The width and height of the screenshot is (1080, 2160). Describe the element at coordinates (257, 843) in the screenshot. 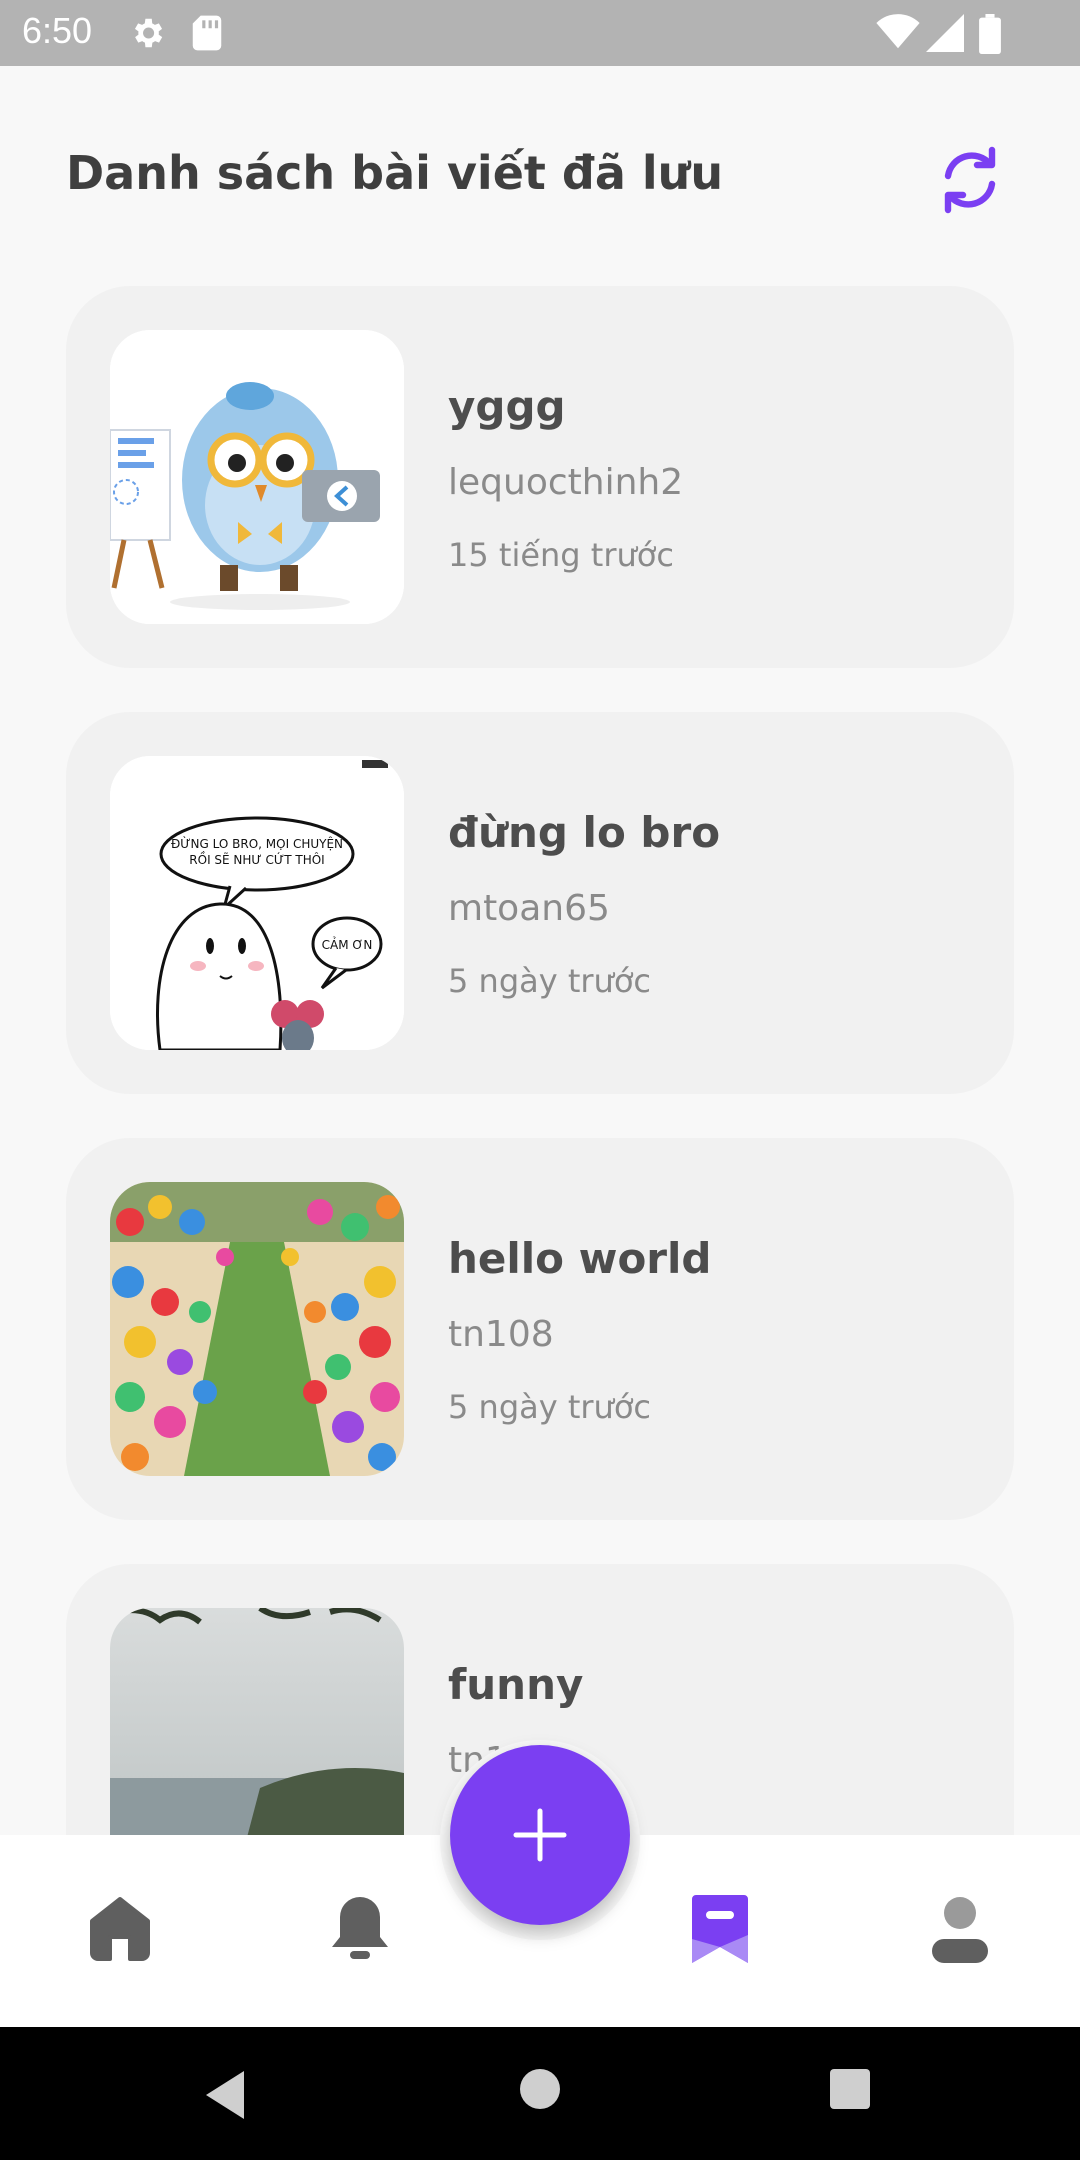

I see `comic-speech-line: ĐỪNG LO BRO, MỌI CHUYỆN` at that location.